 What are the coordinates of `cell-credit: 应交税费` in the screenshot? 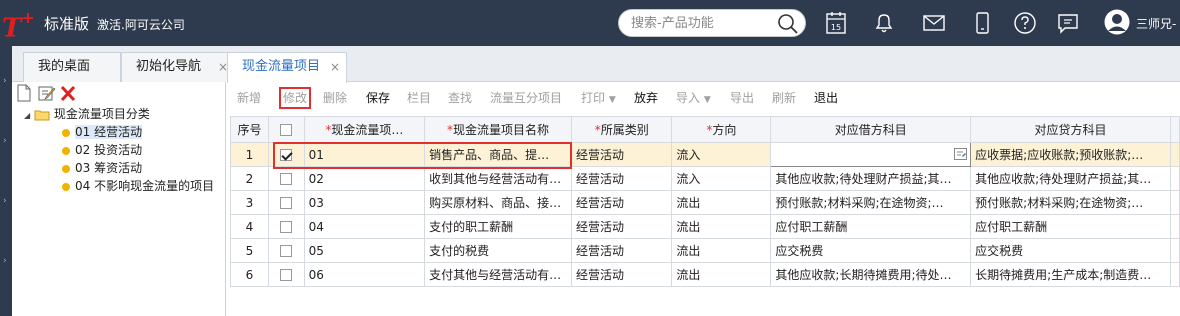 It's located at (1070, 250).